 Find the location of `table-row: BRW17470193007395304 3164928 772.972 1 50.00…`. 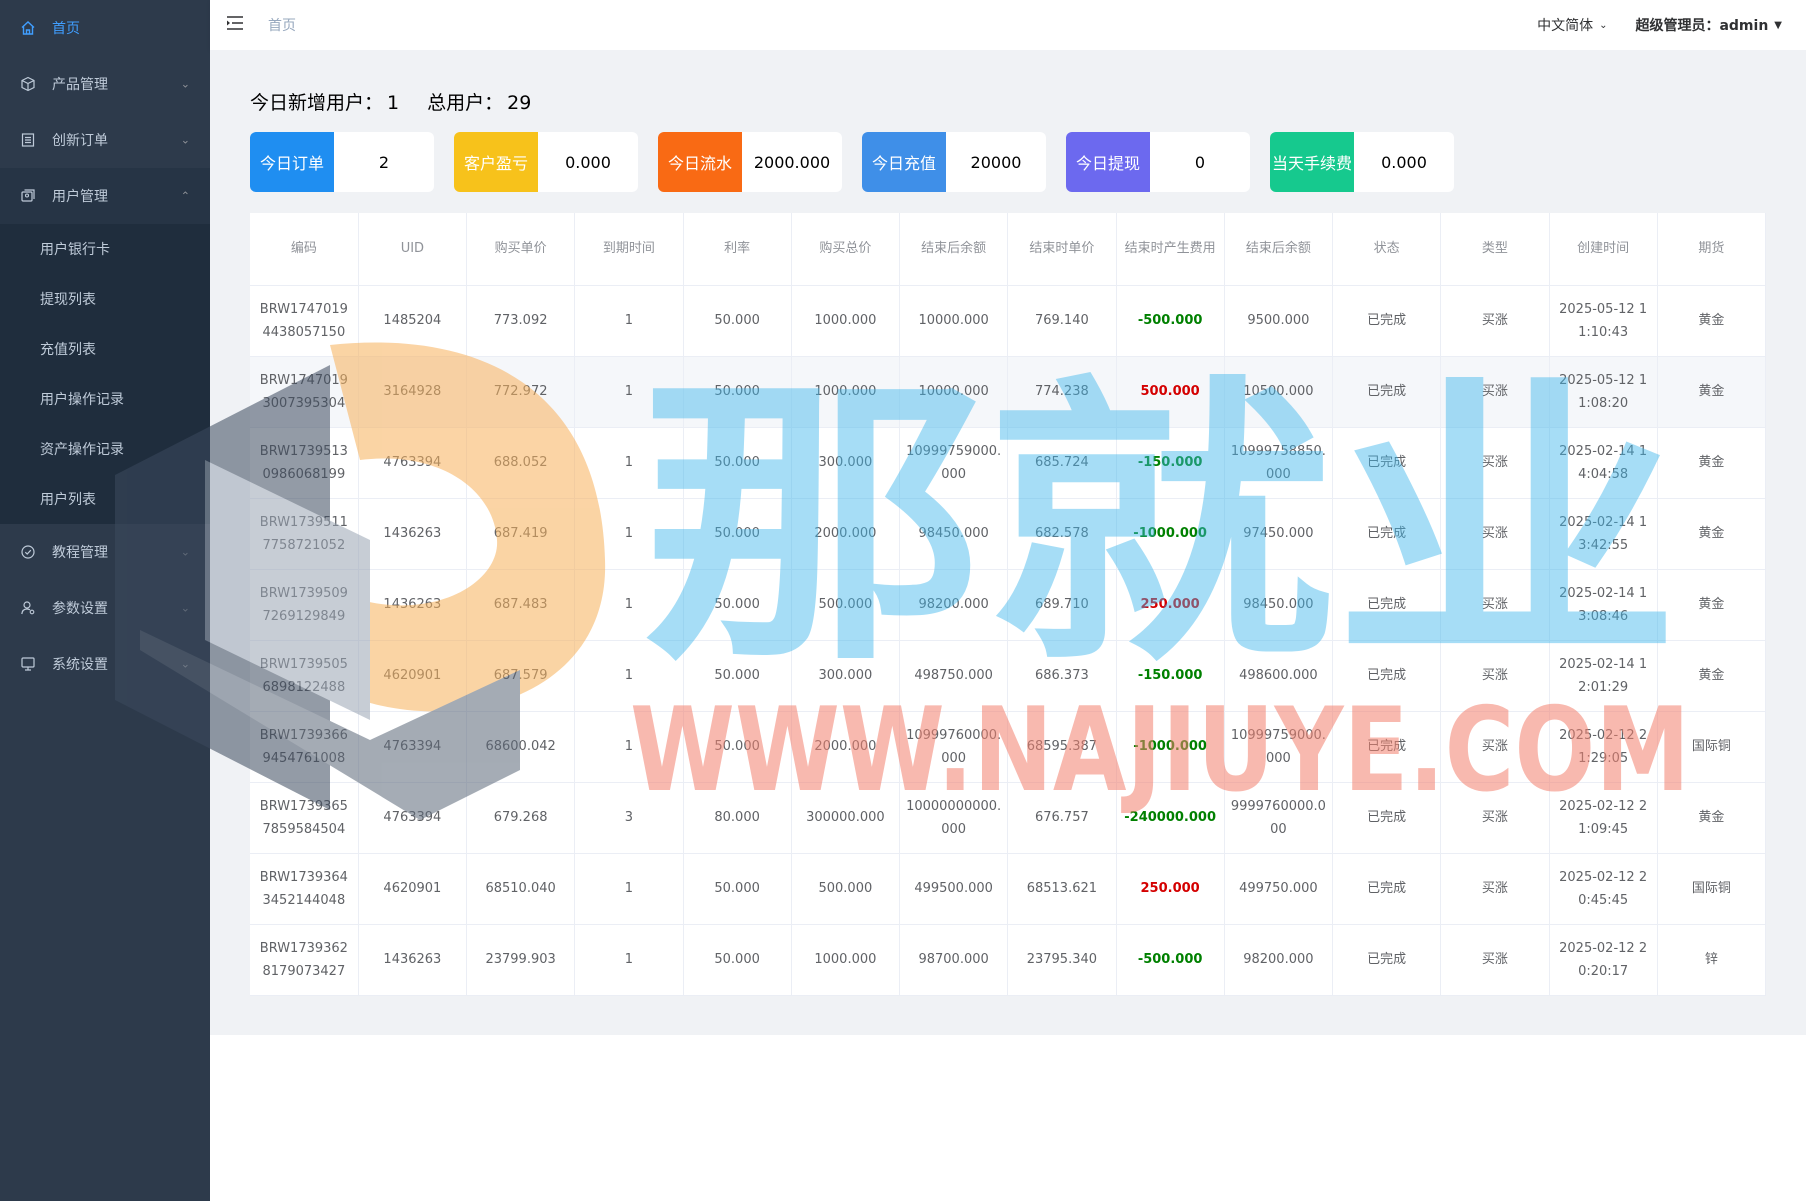

table-row: BRW17470193007395304 3164928 772.972 1 50.00… is located at coordinates (1008, 392).